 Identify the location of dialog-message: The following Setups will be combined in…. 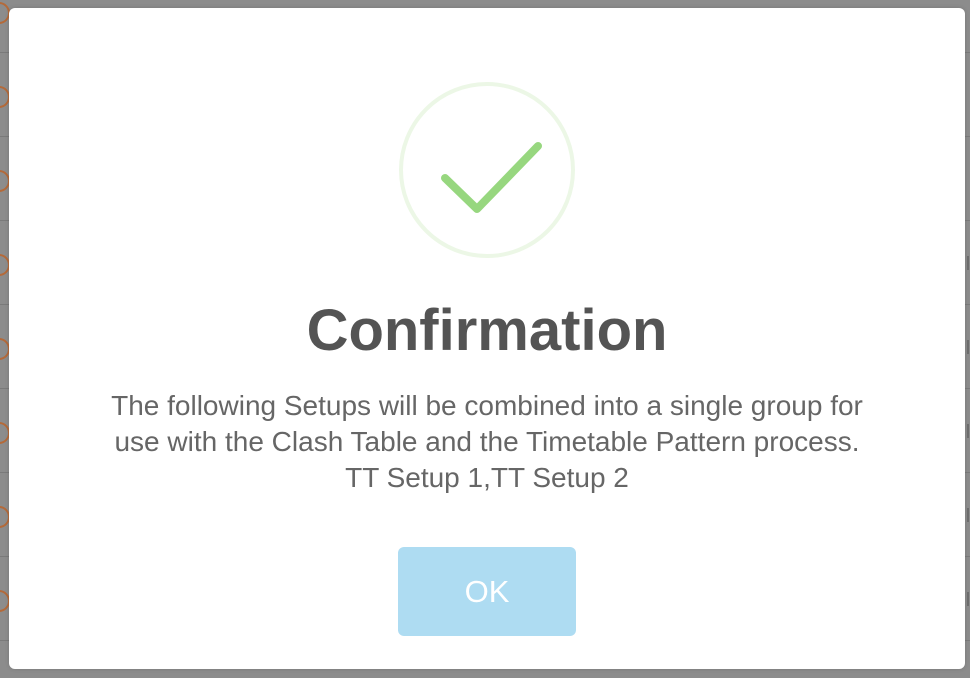
(487, 442).